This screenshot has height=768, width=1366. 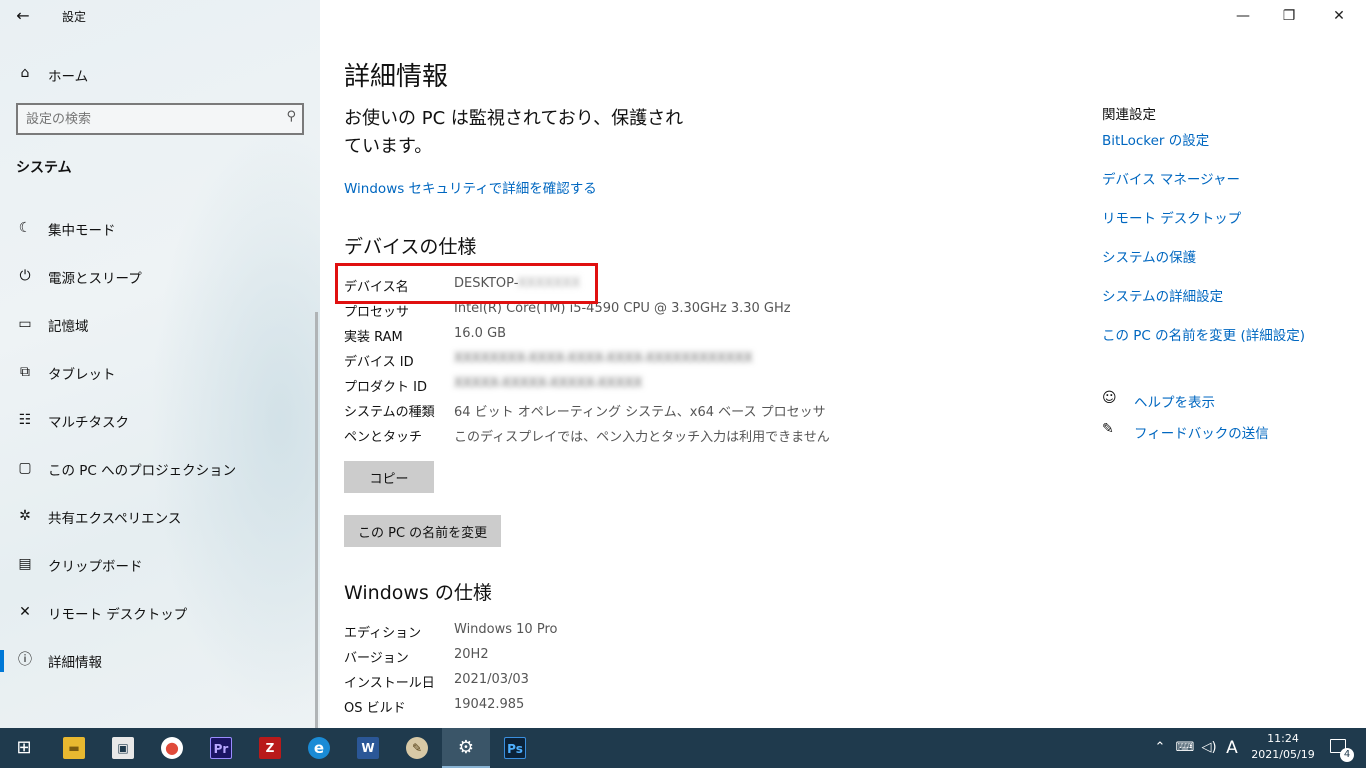 I want to click on home-icon: ⌂, so click(x=25, y=73).